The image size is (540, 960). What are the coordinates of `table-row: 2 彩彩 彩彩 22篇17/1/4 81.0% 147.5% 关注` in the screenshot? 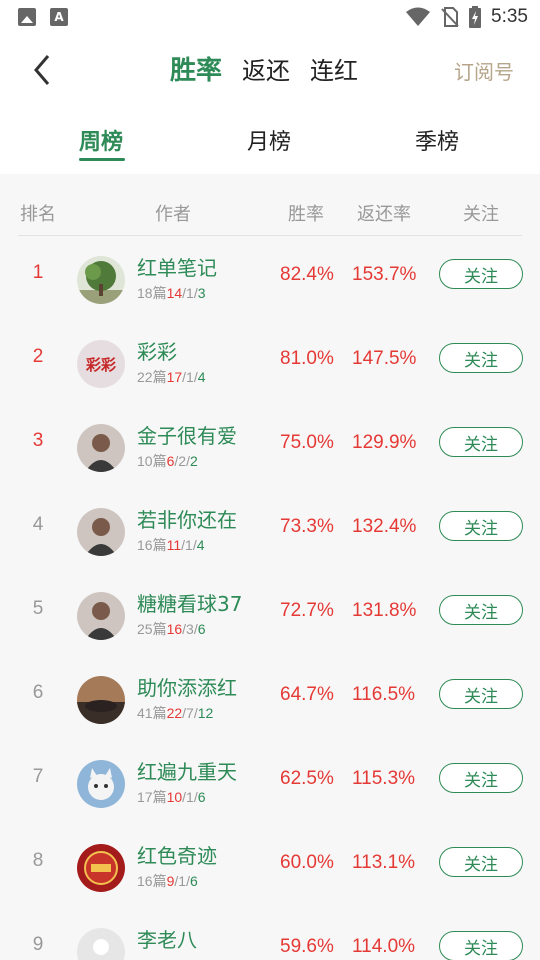 It's located at (270, 364).